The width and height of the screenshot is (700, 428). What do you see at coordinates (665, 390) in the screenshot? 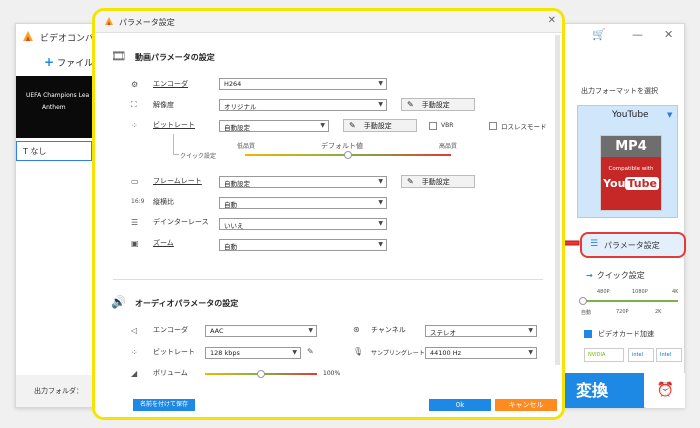
I see `alarm-clock-icon: ⏰` at bounding box center [665, 390].